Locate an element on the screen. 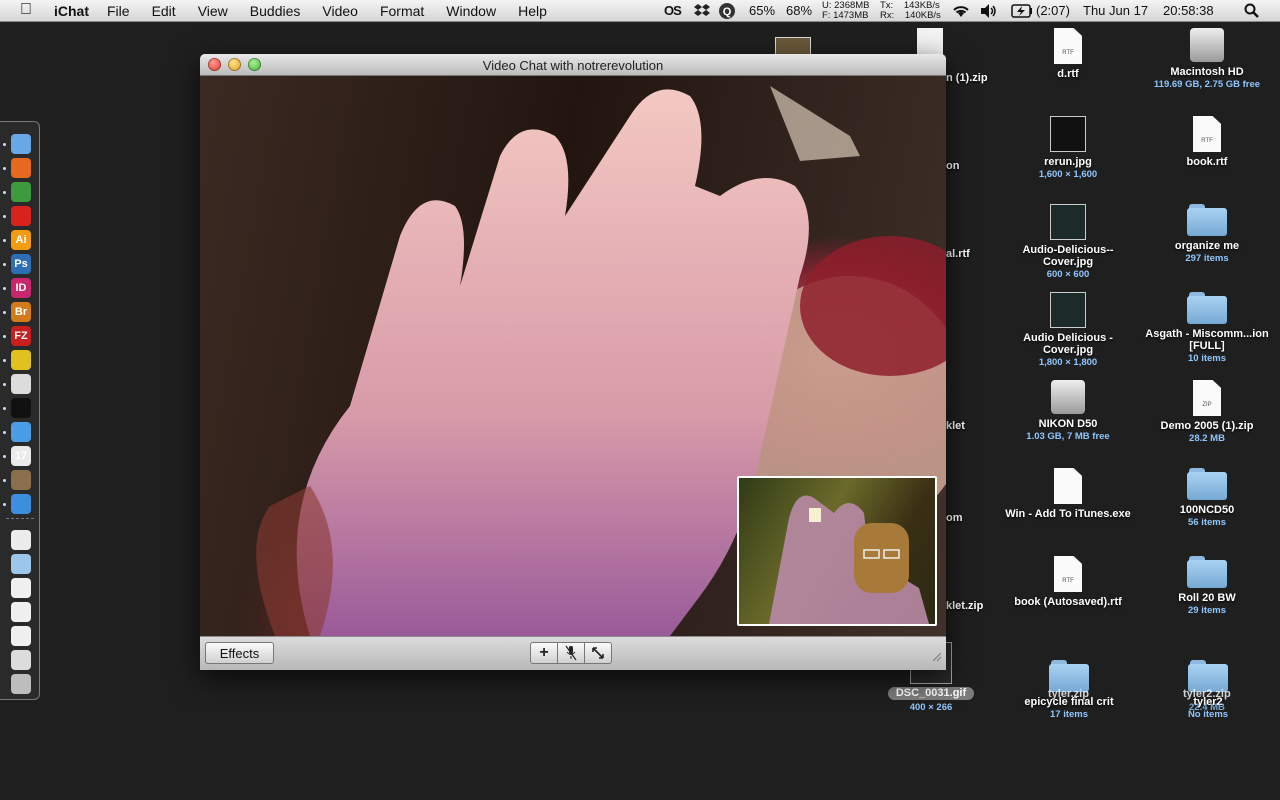  battery-icon is located at coordinates (1022, 11).